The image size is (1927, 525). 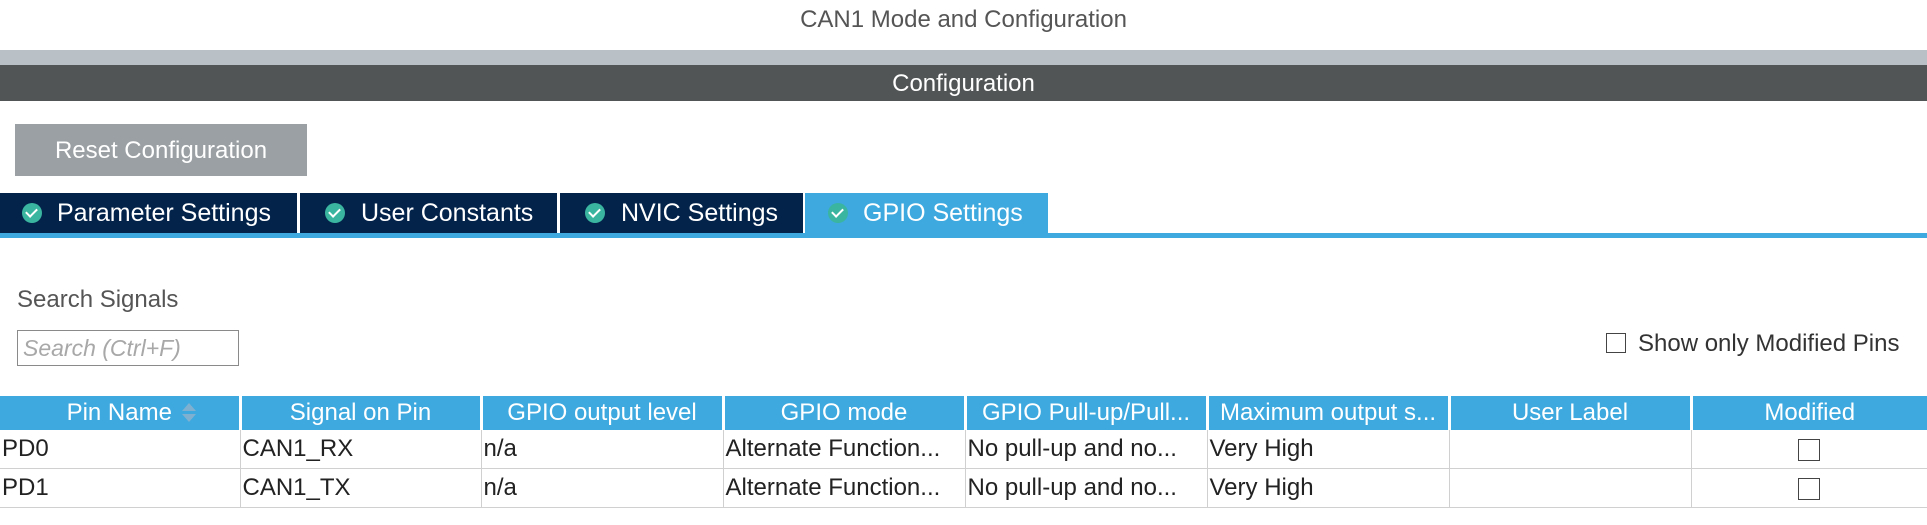 I want to click on column-header-gpio-mode: GPIO mode, so click(x=845, y=413).